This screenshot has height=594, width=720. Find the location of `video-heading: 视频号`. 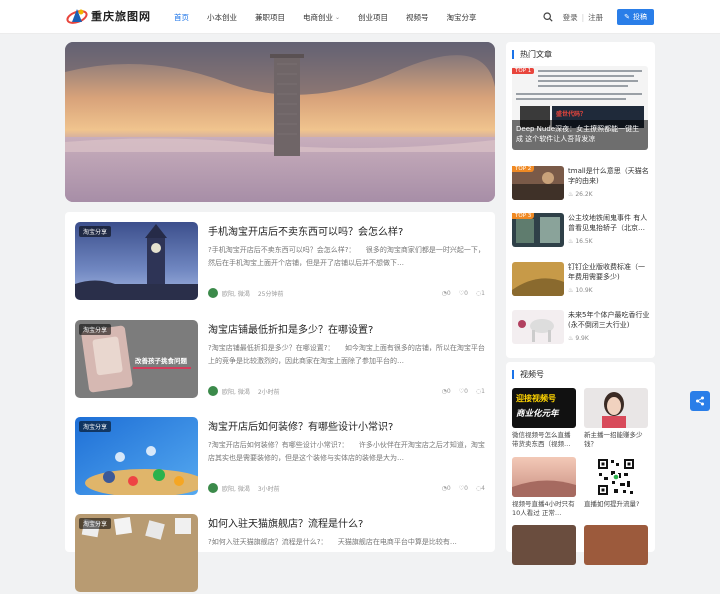

video-heading: 视频号 is located at coordinates (528, 374).